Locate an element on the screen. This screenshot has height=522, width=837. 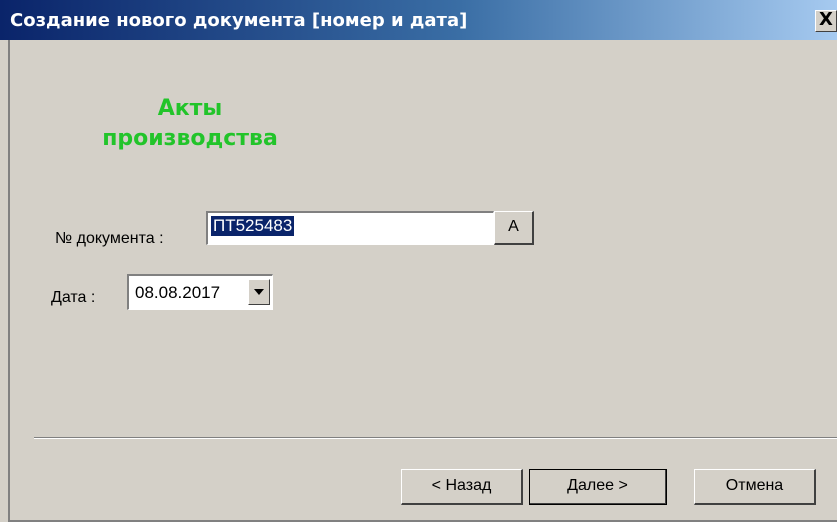
auto-number-button: А is located at coordinates (514, 228).